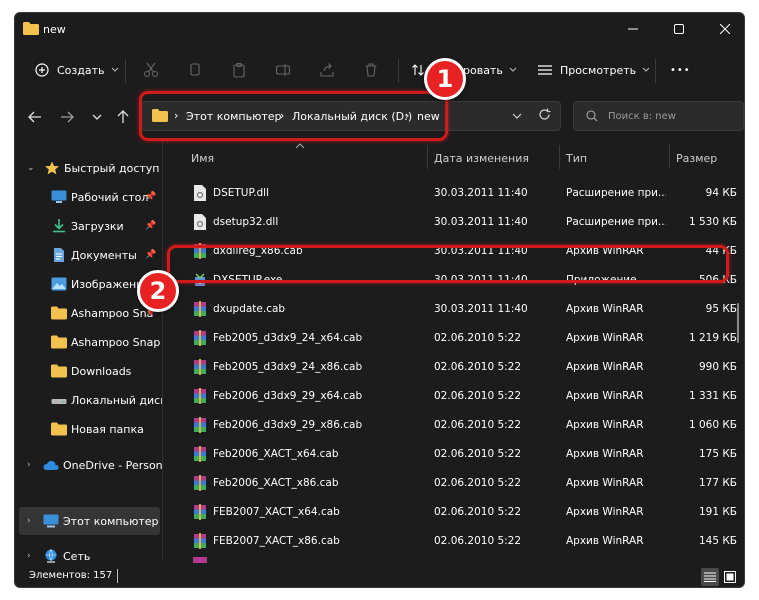  Describe the element at coordinates (104, 255) in the screenshot. I see `sidebar-item-label: Документы` at that location.